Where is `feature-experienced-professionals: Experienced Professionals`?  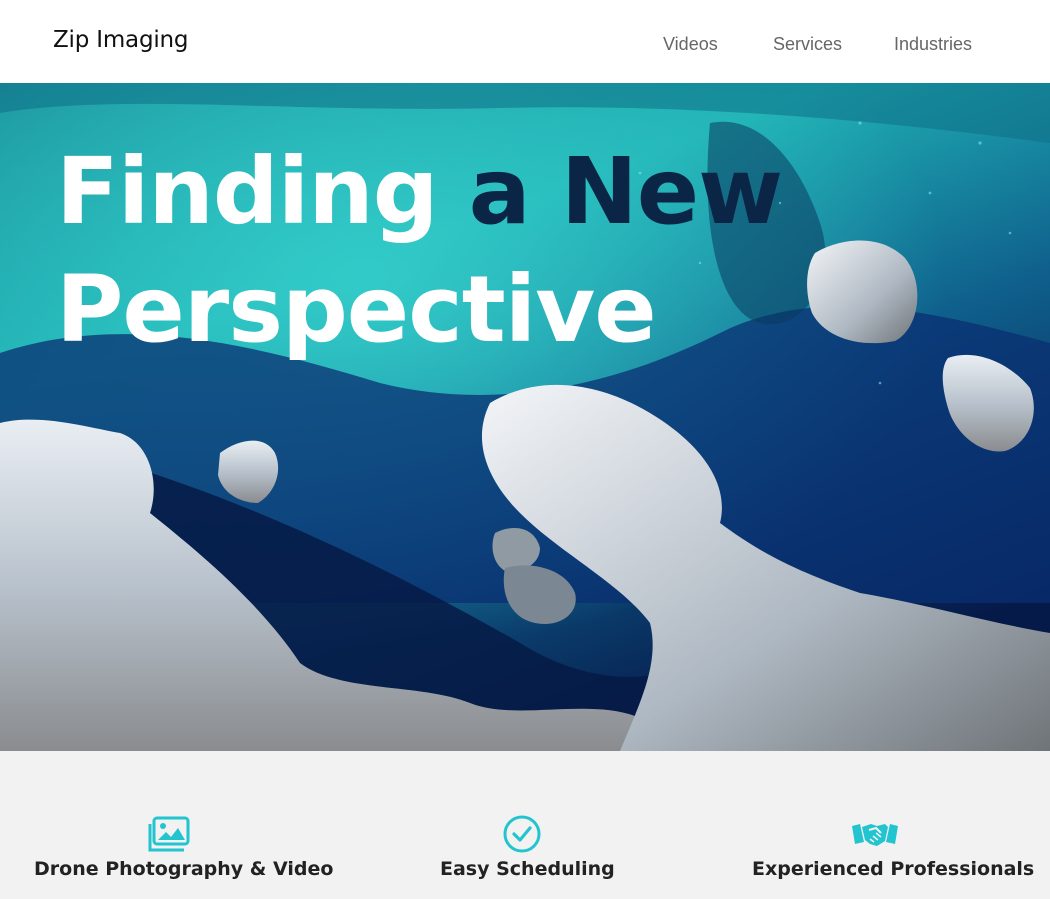 feature-experienced-professionals: Experienced Professionals is located at coordinates (893, 847).